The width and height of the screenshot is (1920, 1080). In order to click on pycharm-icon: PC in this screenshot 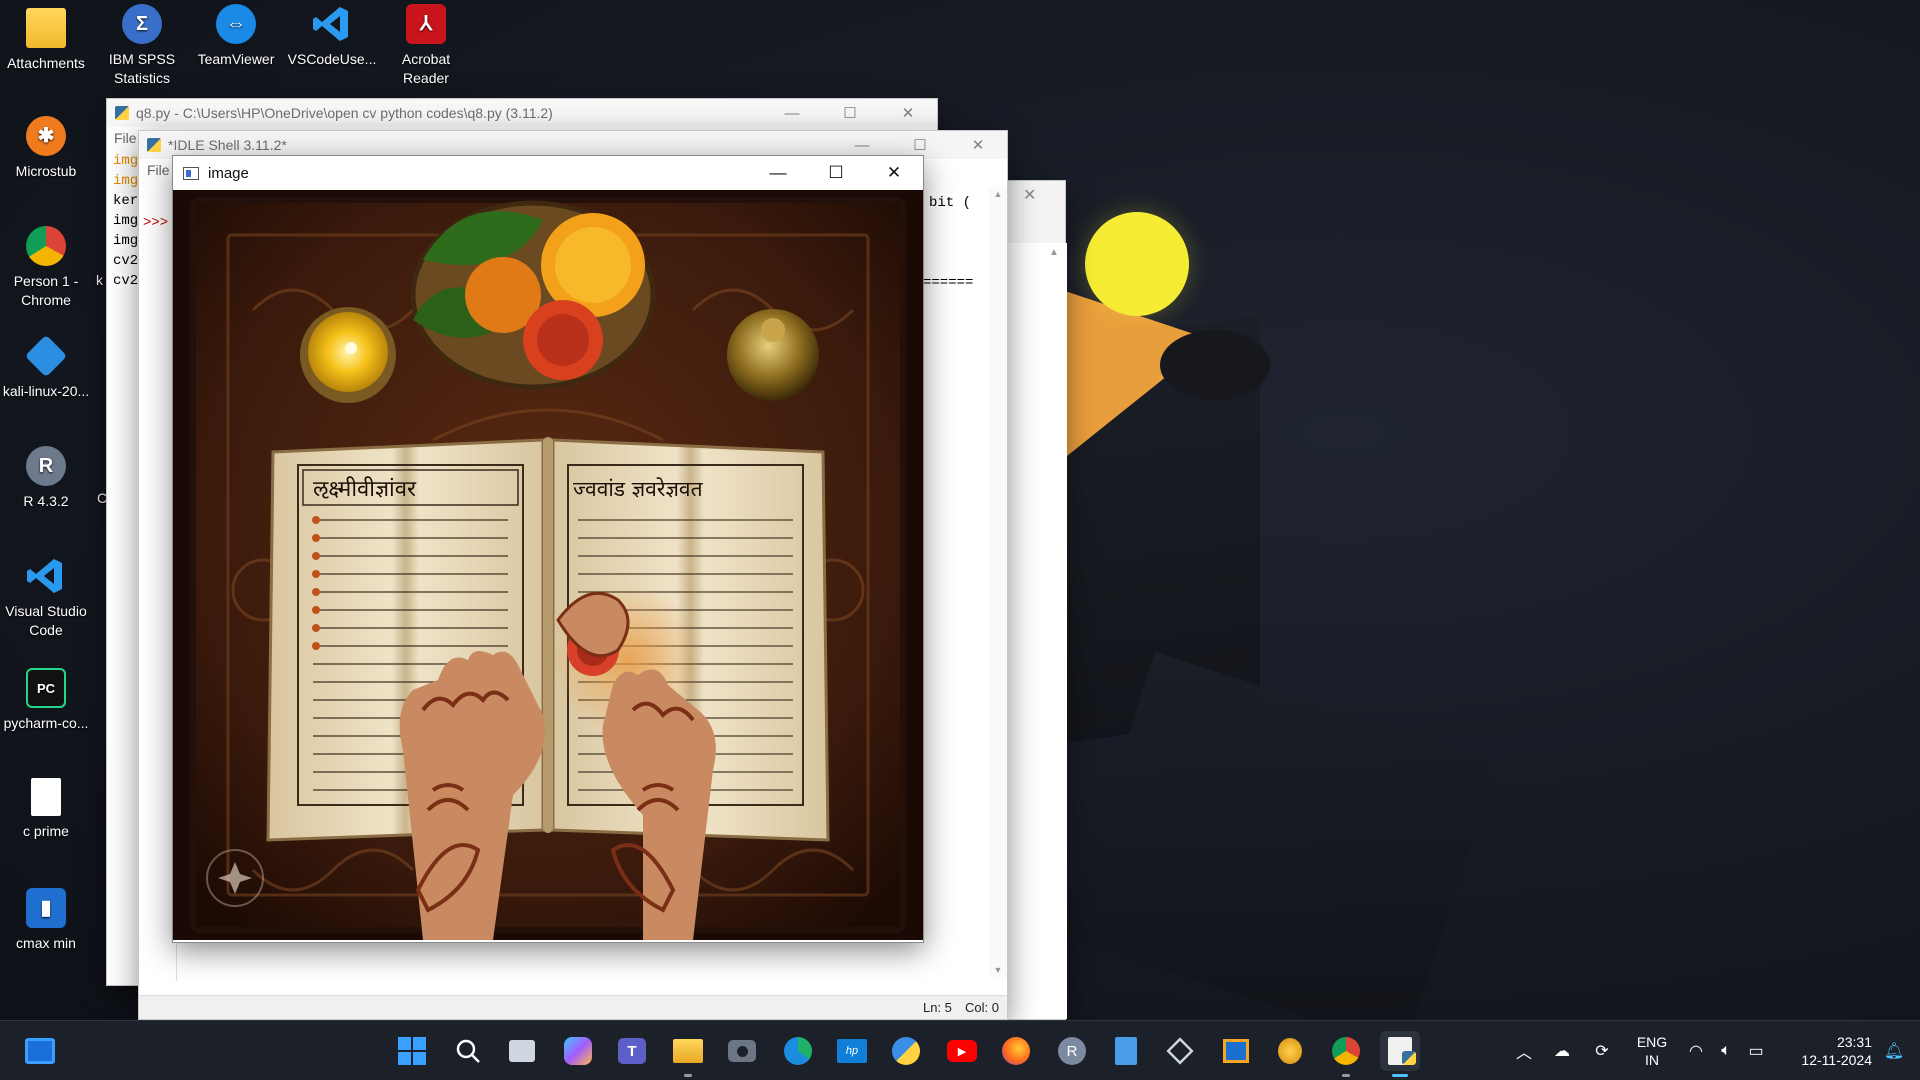, I will do `click(46, 688)`.